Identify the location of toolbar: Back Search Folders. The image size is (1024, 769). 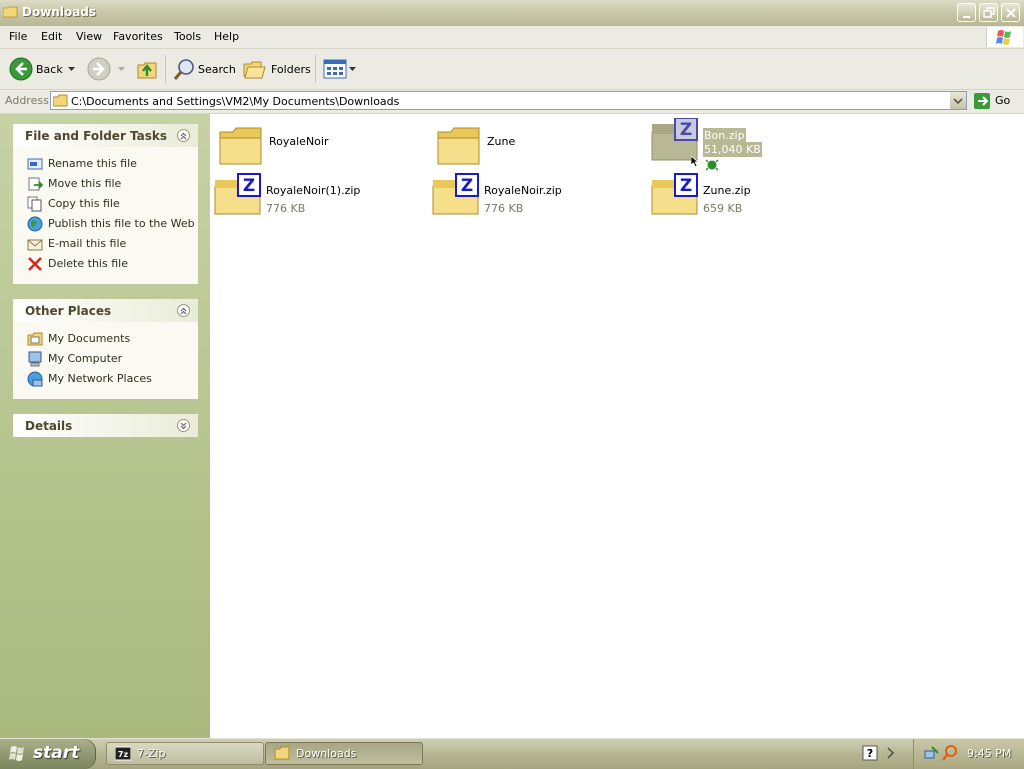
(512, 69).